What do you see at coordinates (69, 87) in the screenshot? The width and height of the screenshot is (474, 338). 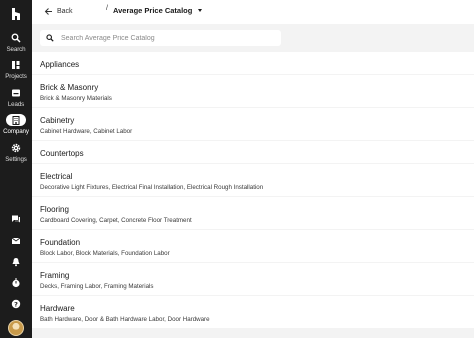 I see `category-name: Brick & Masonry` at bounding box center [69, 87].